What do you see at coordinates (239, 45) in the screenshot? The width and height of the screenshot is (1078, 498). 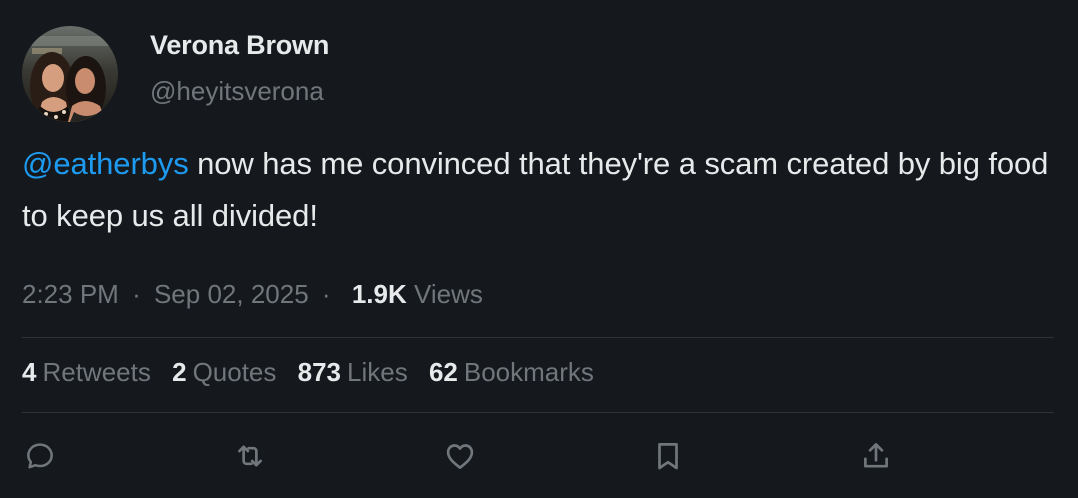 I see `author-name: Verona Brown` at bounding box center [239, 45].